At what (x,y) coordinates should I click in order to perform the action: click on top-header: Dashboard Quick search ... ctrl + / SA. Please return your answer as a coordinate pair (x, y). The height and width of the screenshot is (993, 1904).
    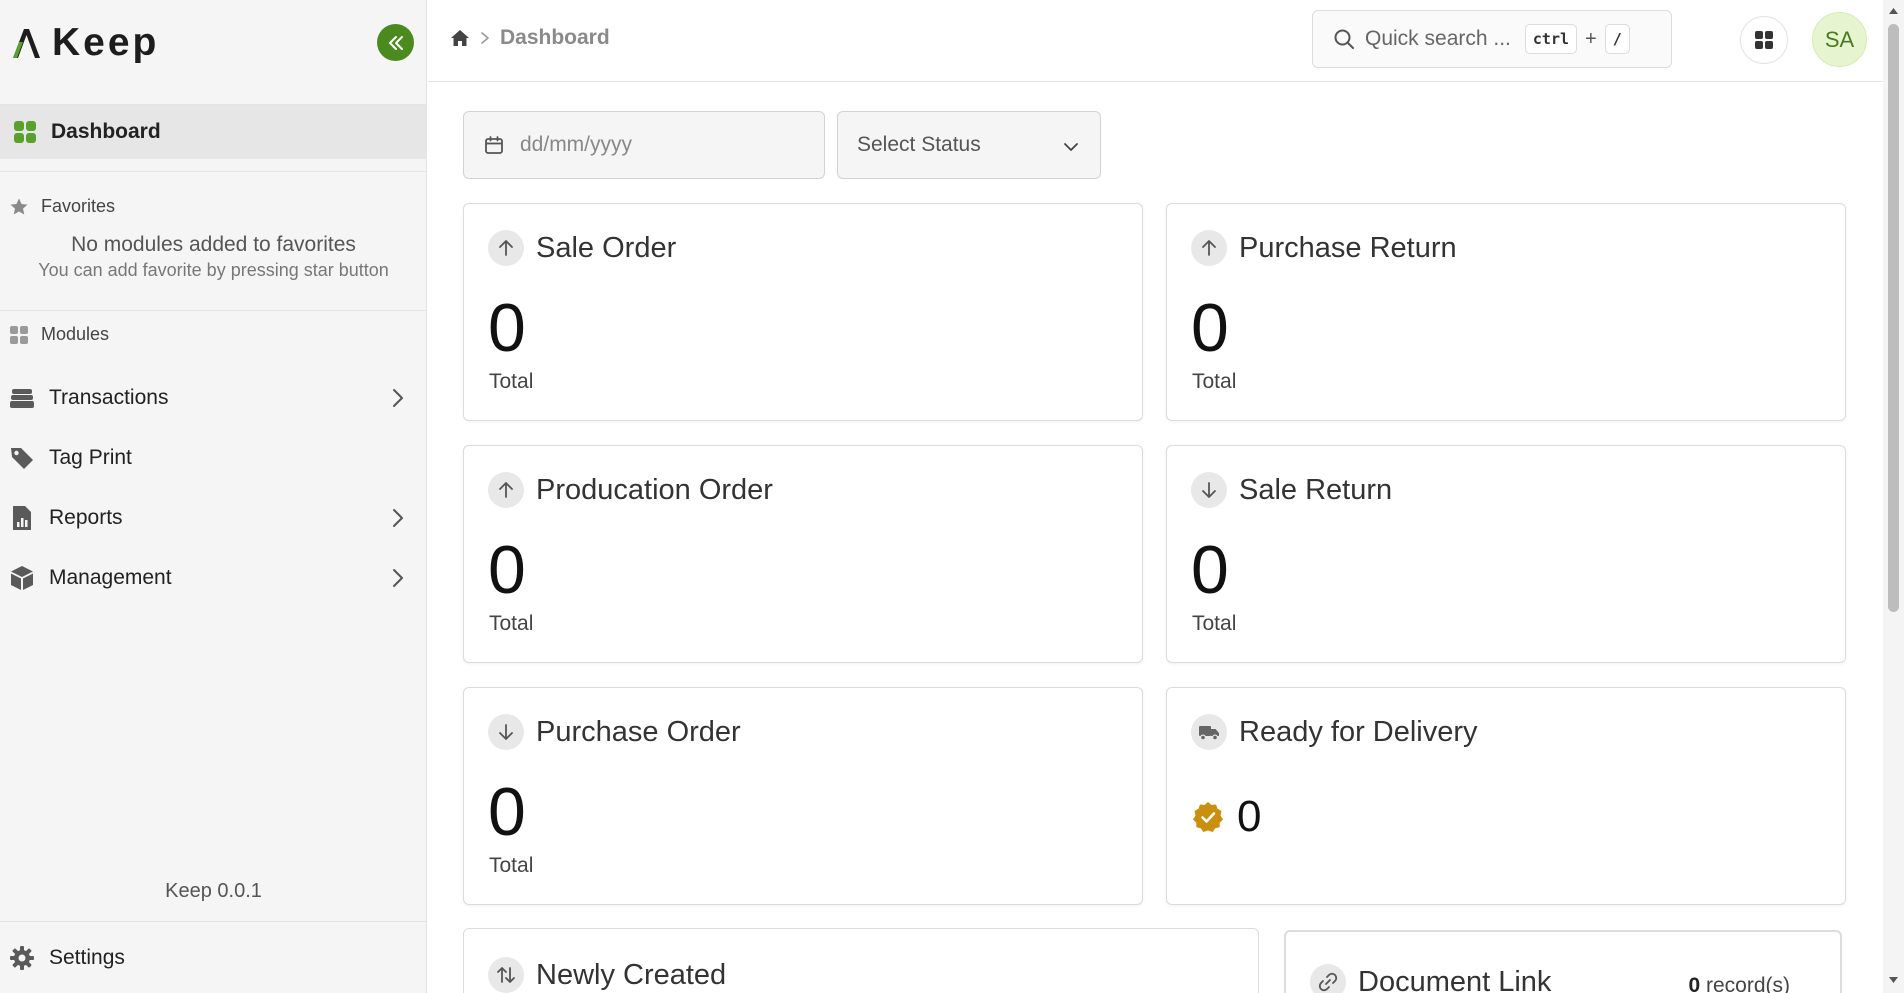
    Looking at the image, I should click on (1155, 41).